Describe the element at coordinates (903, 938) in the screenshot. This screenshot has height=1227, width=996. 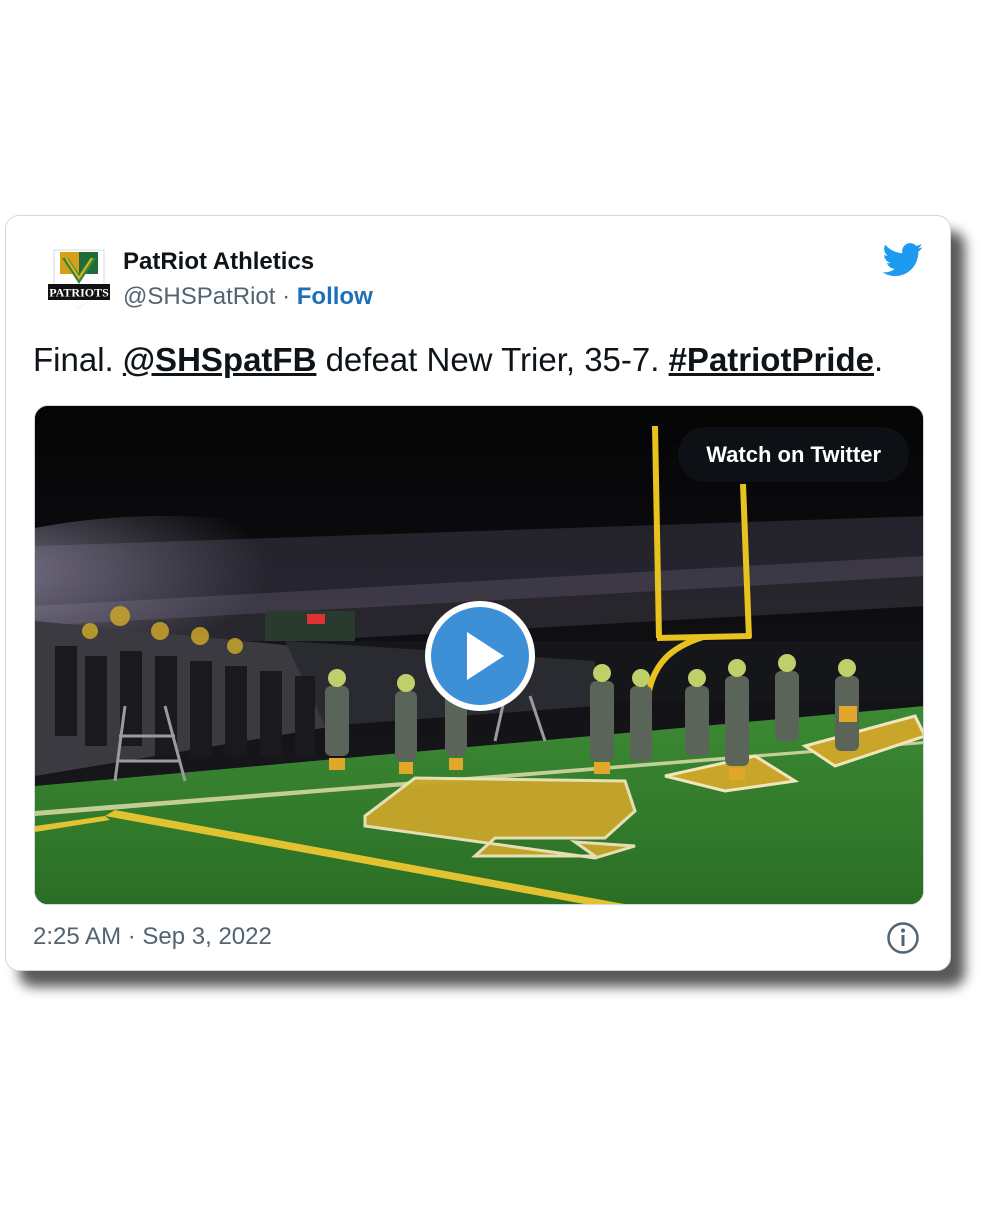
I see `info-icon` at that location.